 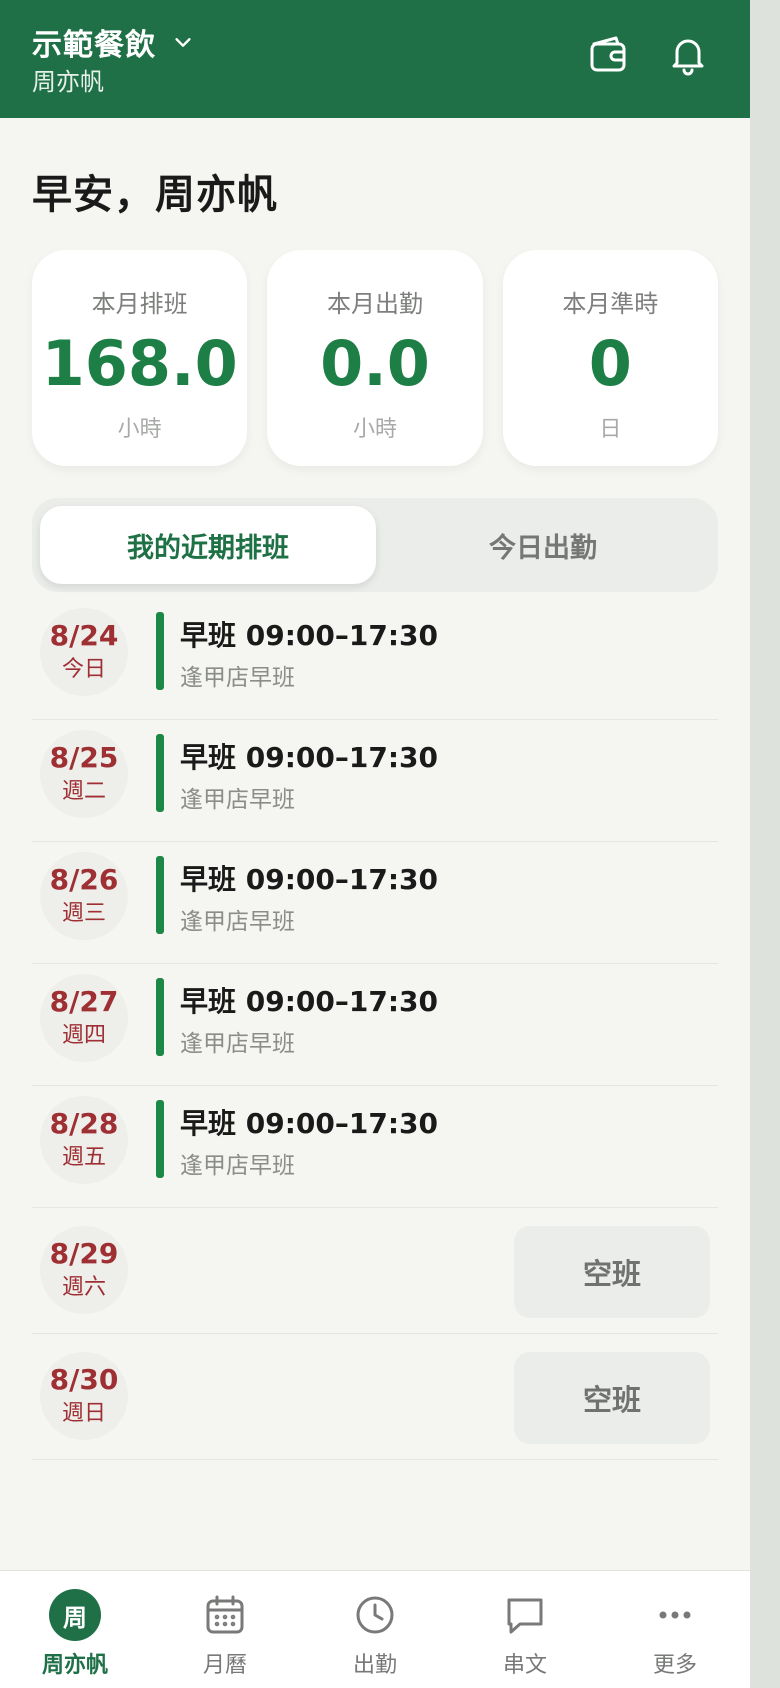 I want to click on date-number: 8/28, so click(x=84, y=1123).